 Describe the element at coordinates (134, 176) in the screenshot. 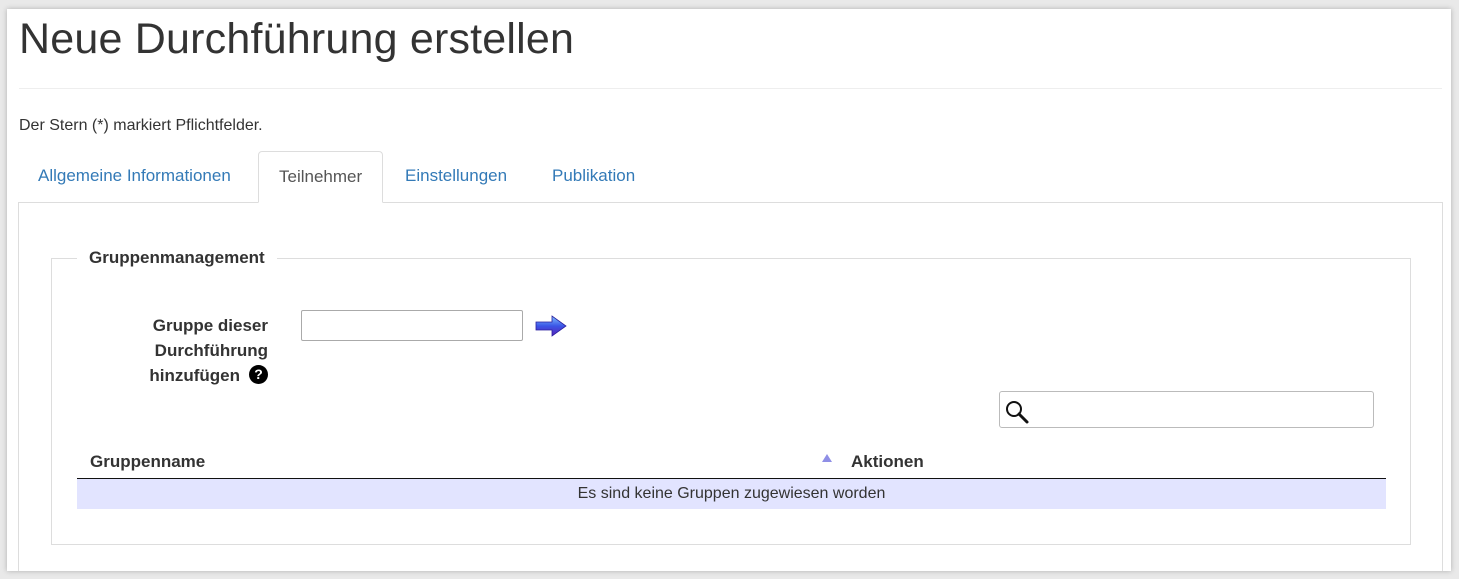

I see `tab-allgemeine-informationen: Allgemeine Informationen` at that location.